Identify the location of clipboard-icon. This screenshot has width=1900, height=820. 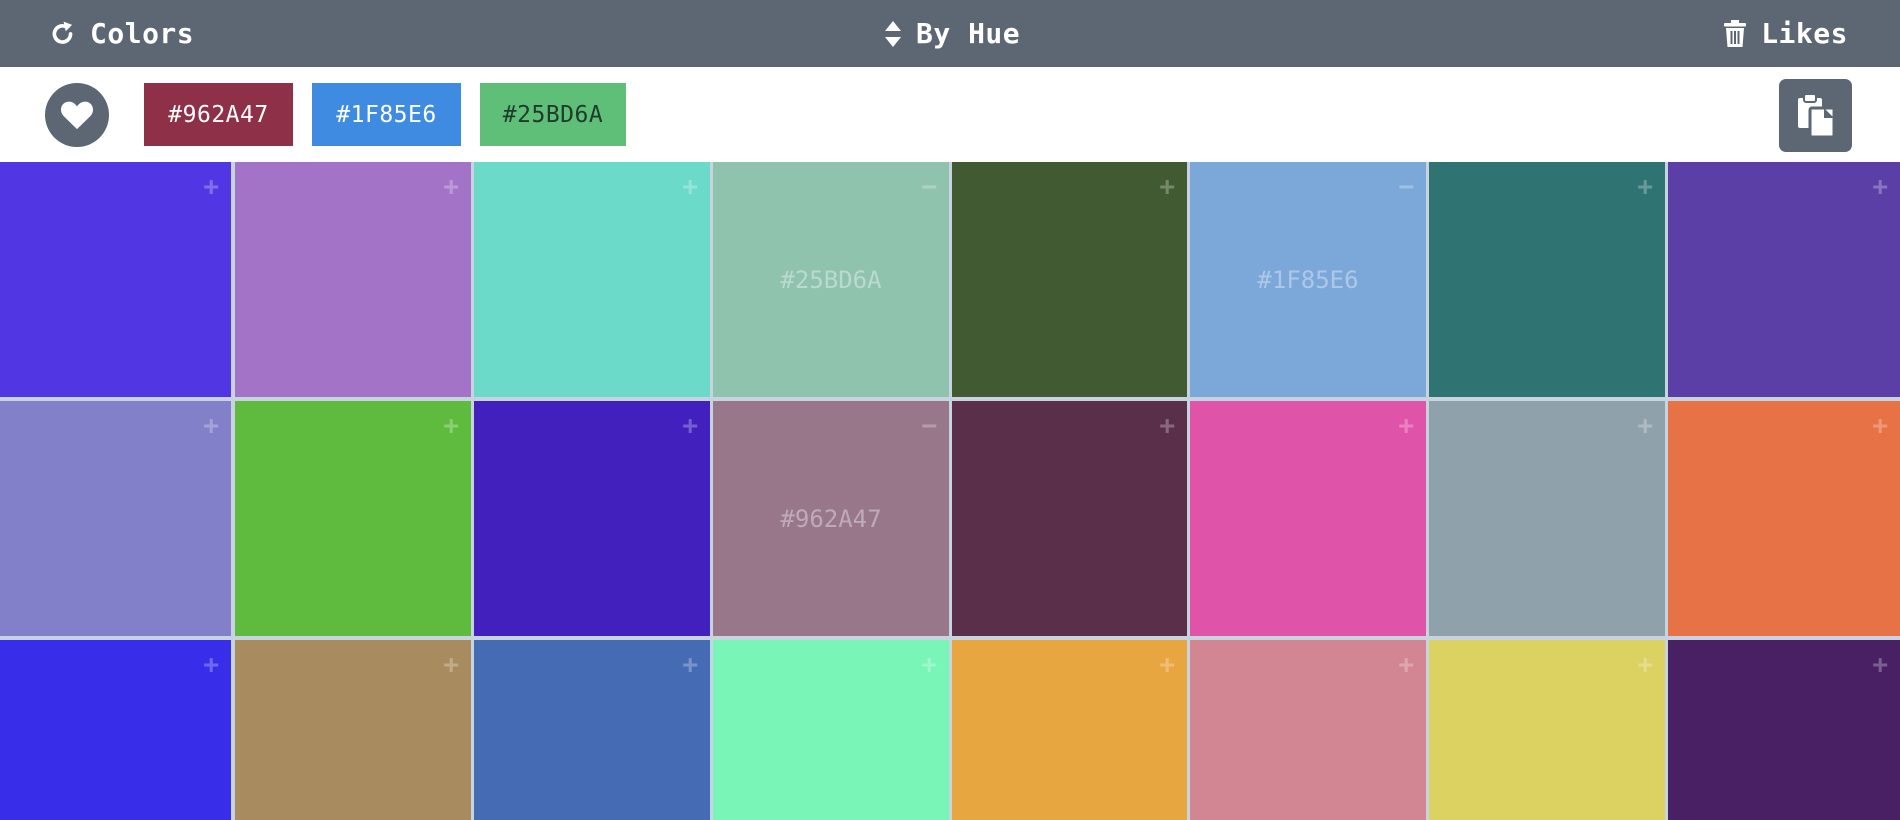
(1816, 115).